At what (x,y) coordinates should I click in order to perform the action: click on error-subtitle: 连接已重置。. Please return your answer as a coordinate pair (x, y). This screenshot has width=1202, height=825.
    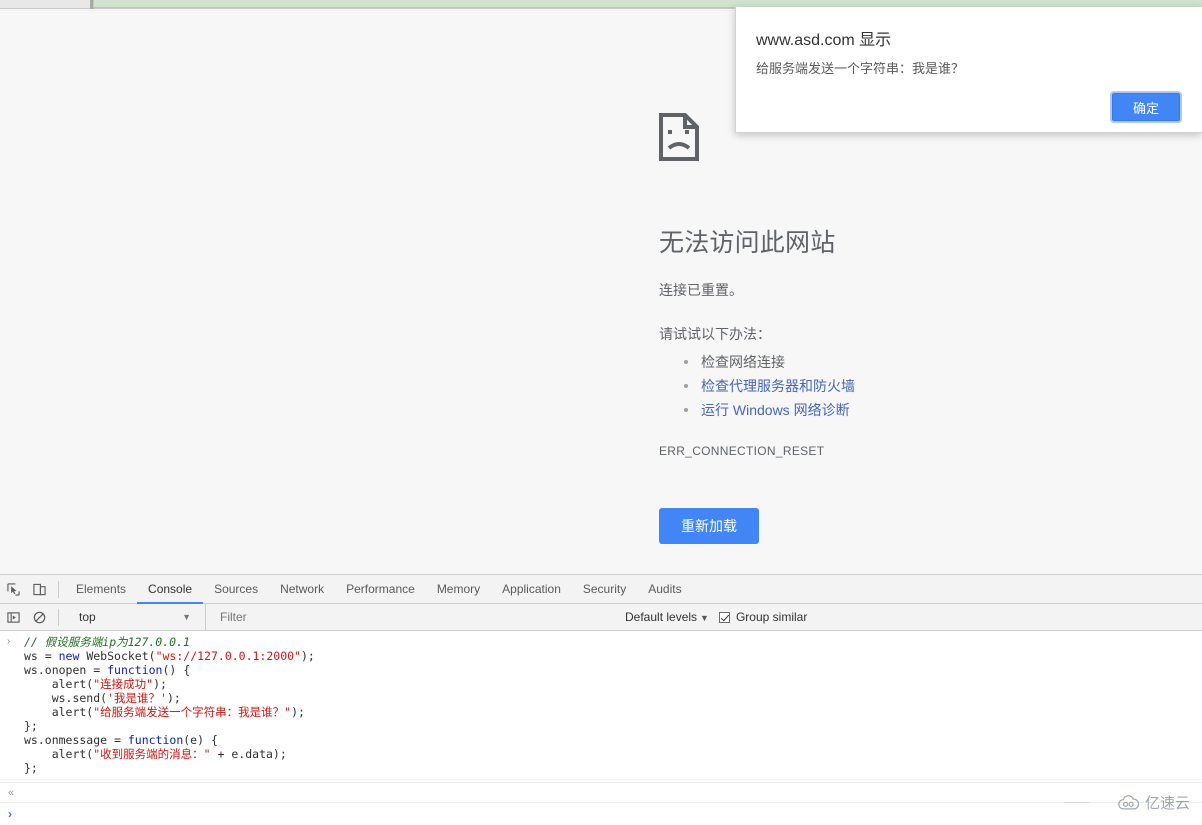
    Looking at the image, I should click on (701, 290).